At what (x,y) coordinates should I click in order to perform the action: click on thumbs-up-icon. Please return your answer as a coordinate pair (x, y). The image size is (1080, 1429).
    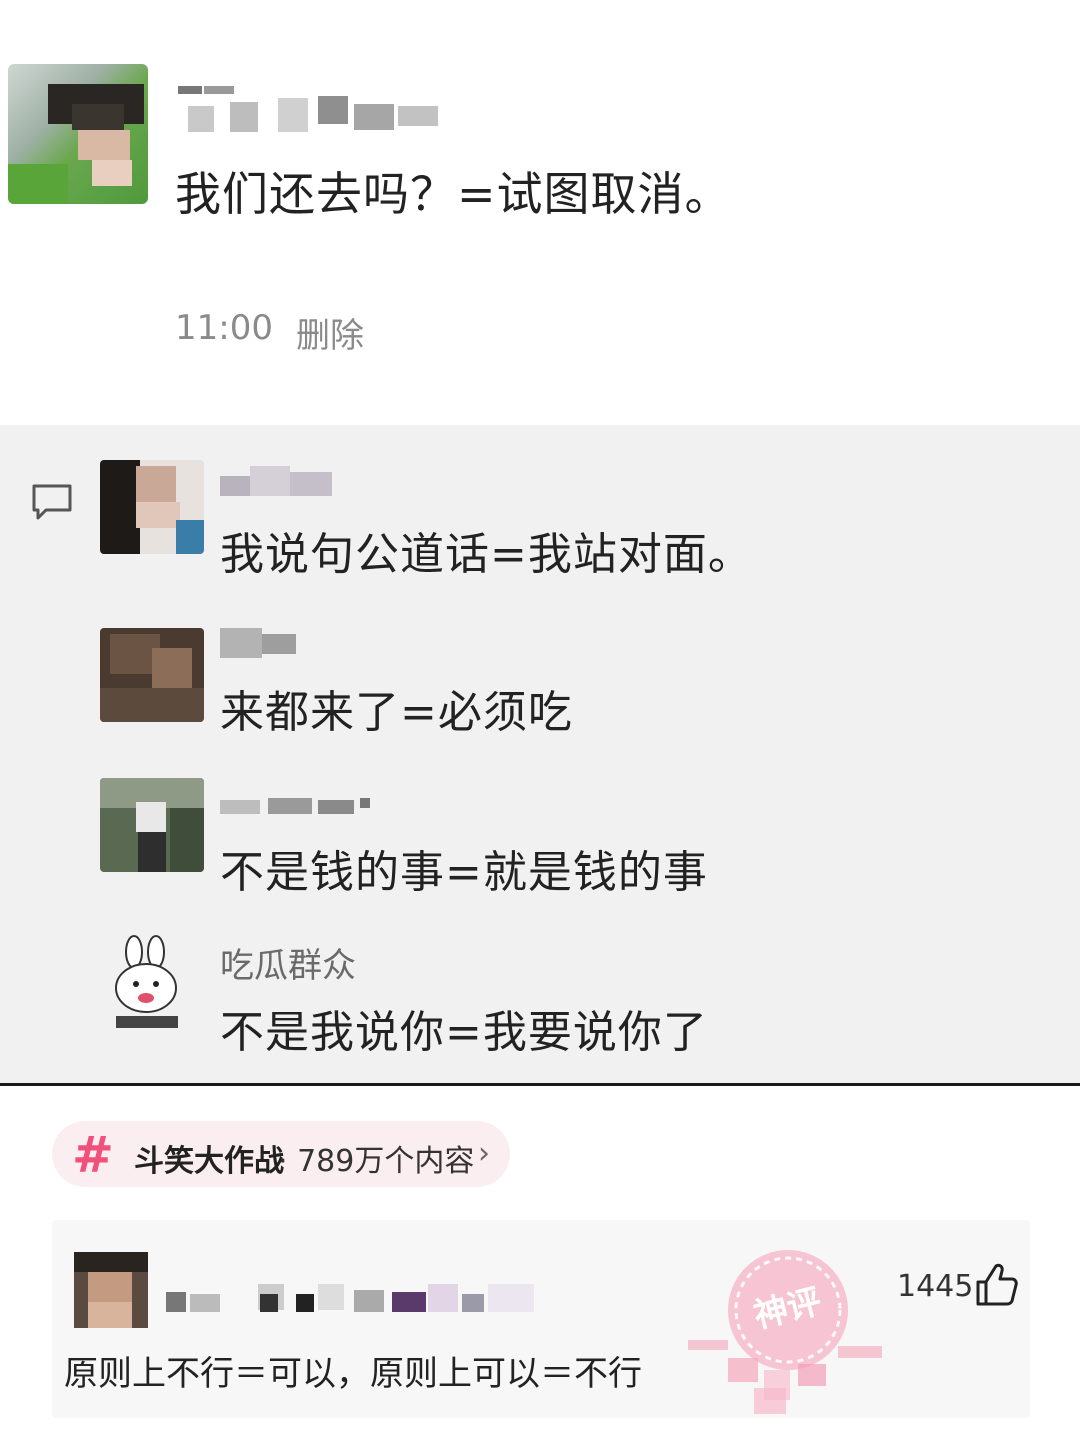
    Looking at the image, I should click on (996, 1285).